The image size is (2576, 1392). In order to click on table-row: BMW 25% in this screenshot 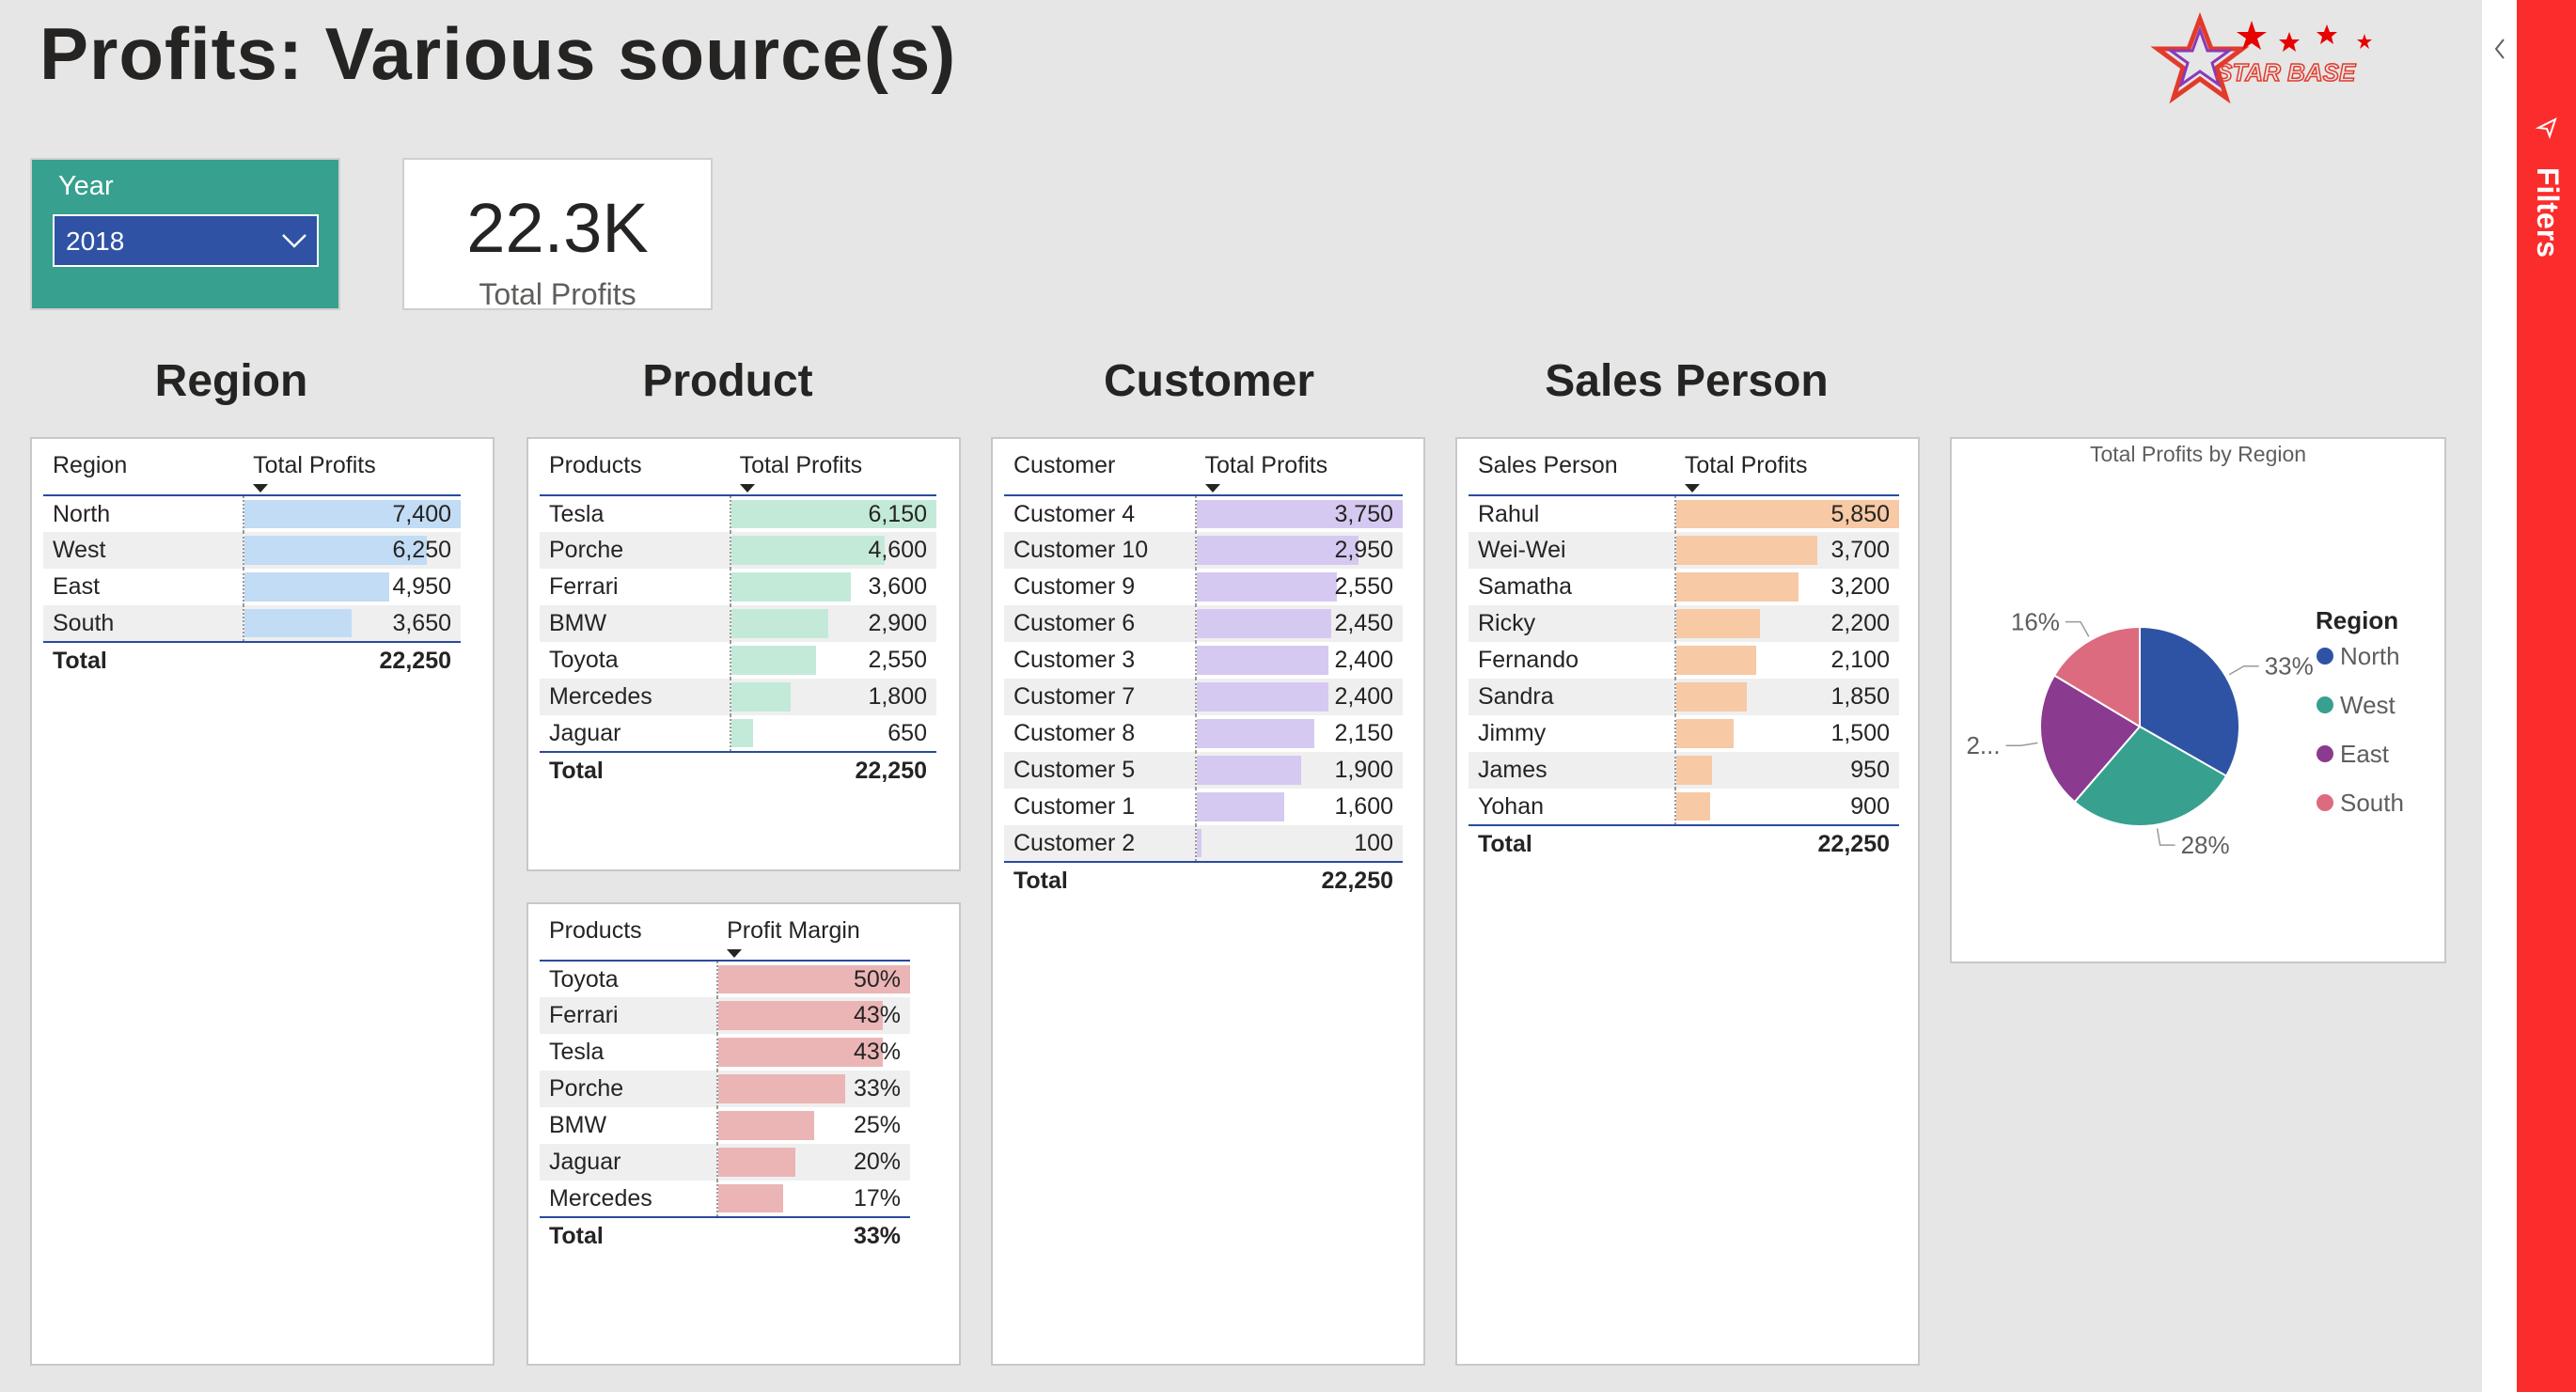, I will do `click(725, 1125)`.